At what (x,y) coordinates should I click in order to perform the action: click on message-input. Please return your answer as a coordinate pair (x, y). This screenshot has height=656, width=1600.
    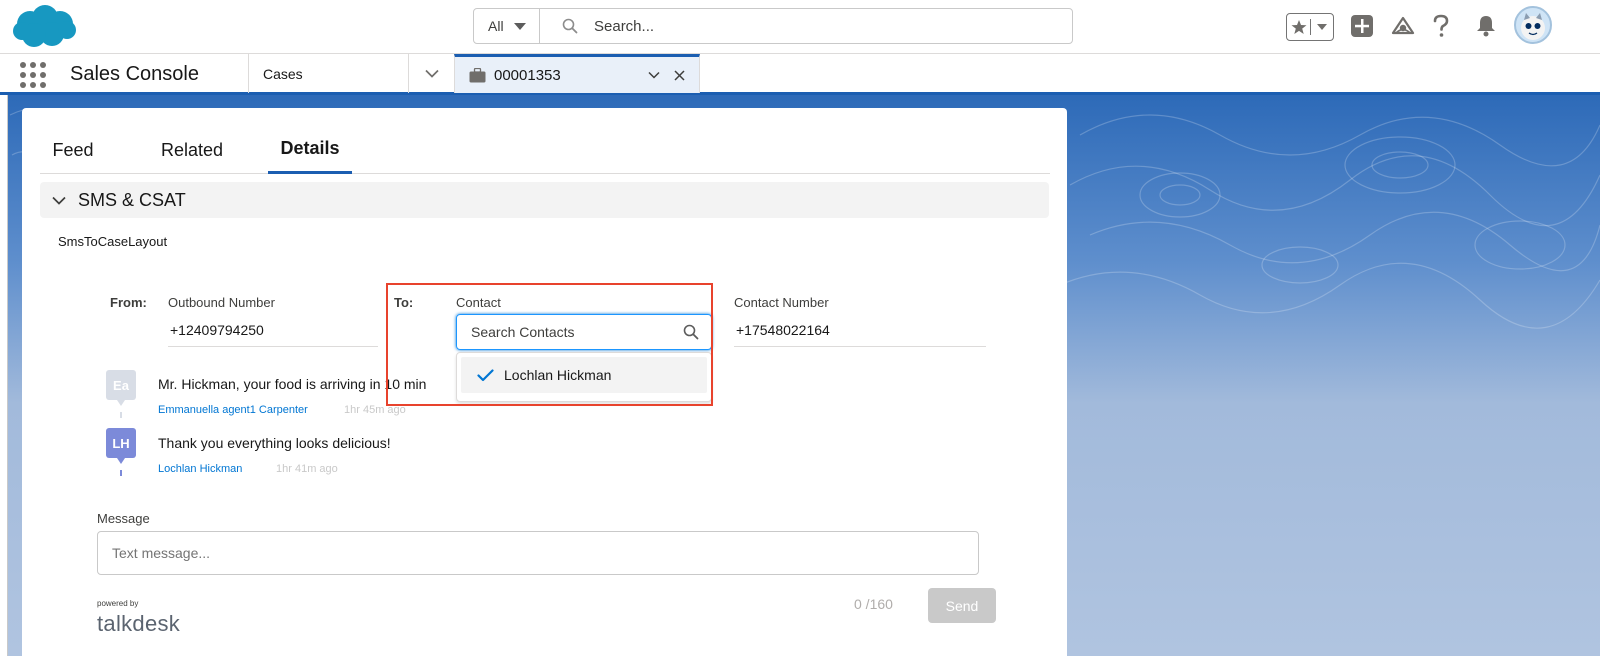
    Looking at the image, I should click on (537, 553).